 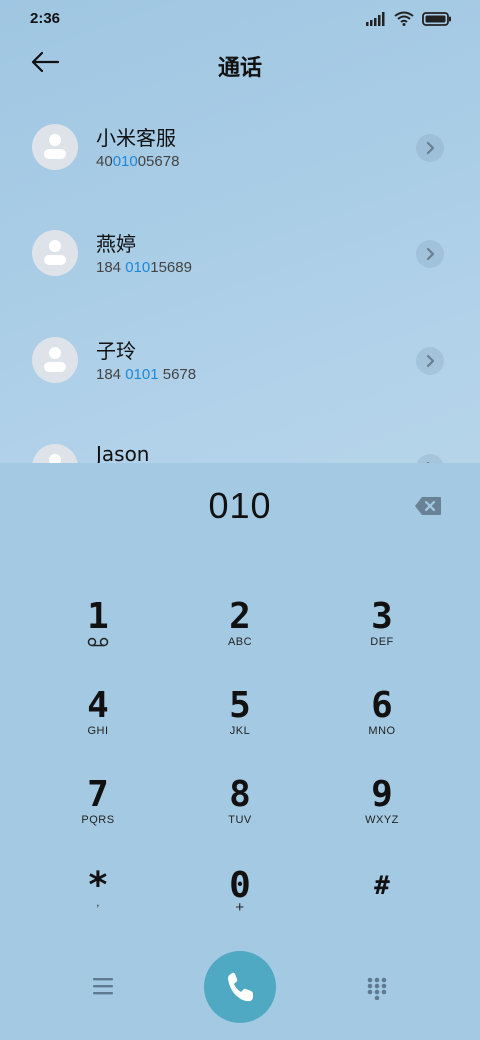 I want to click on key-hash: #, so click(x=382, y=907).